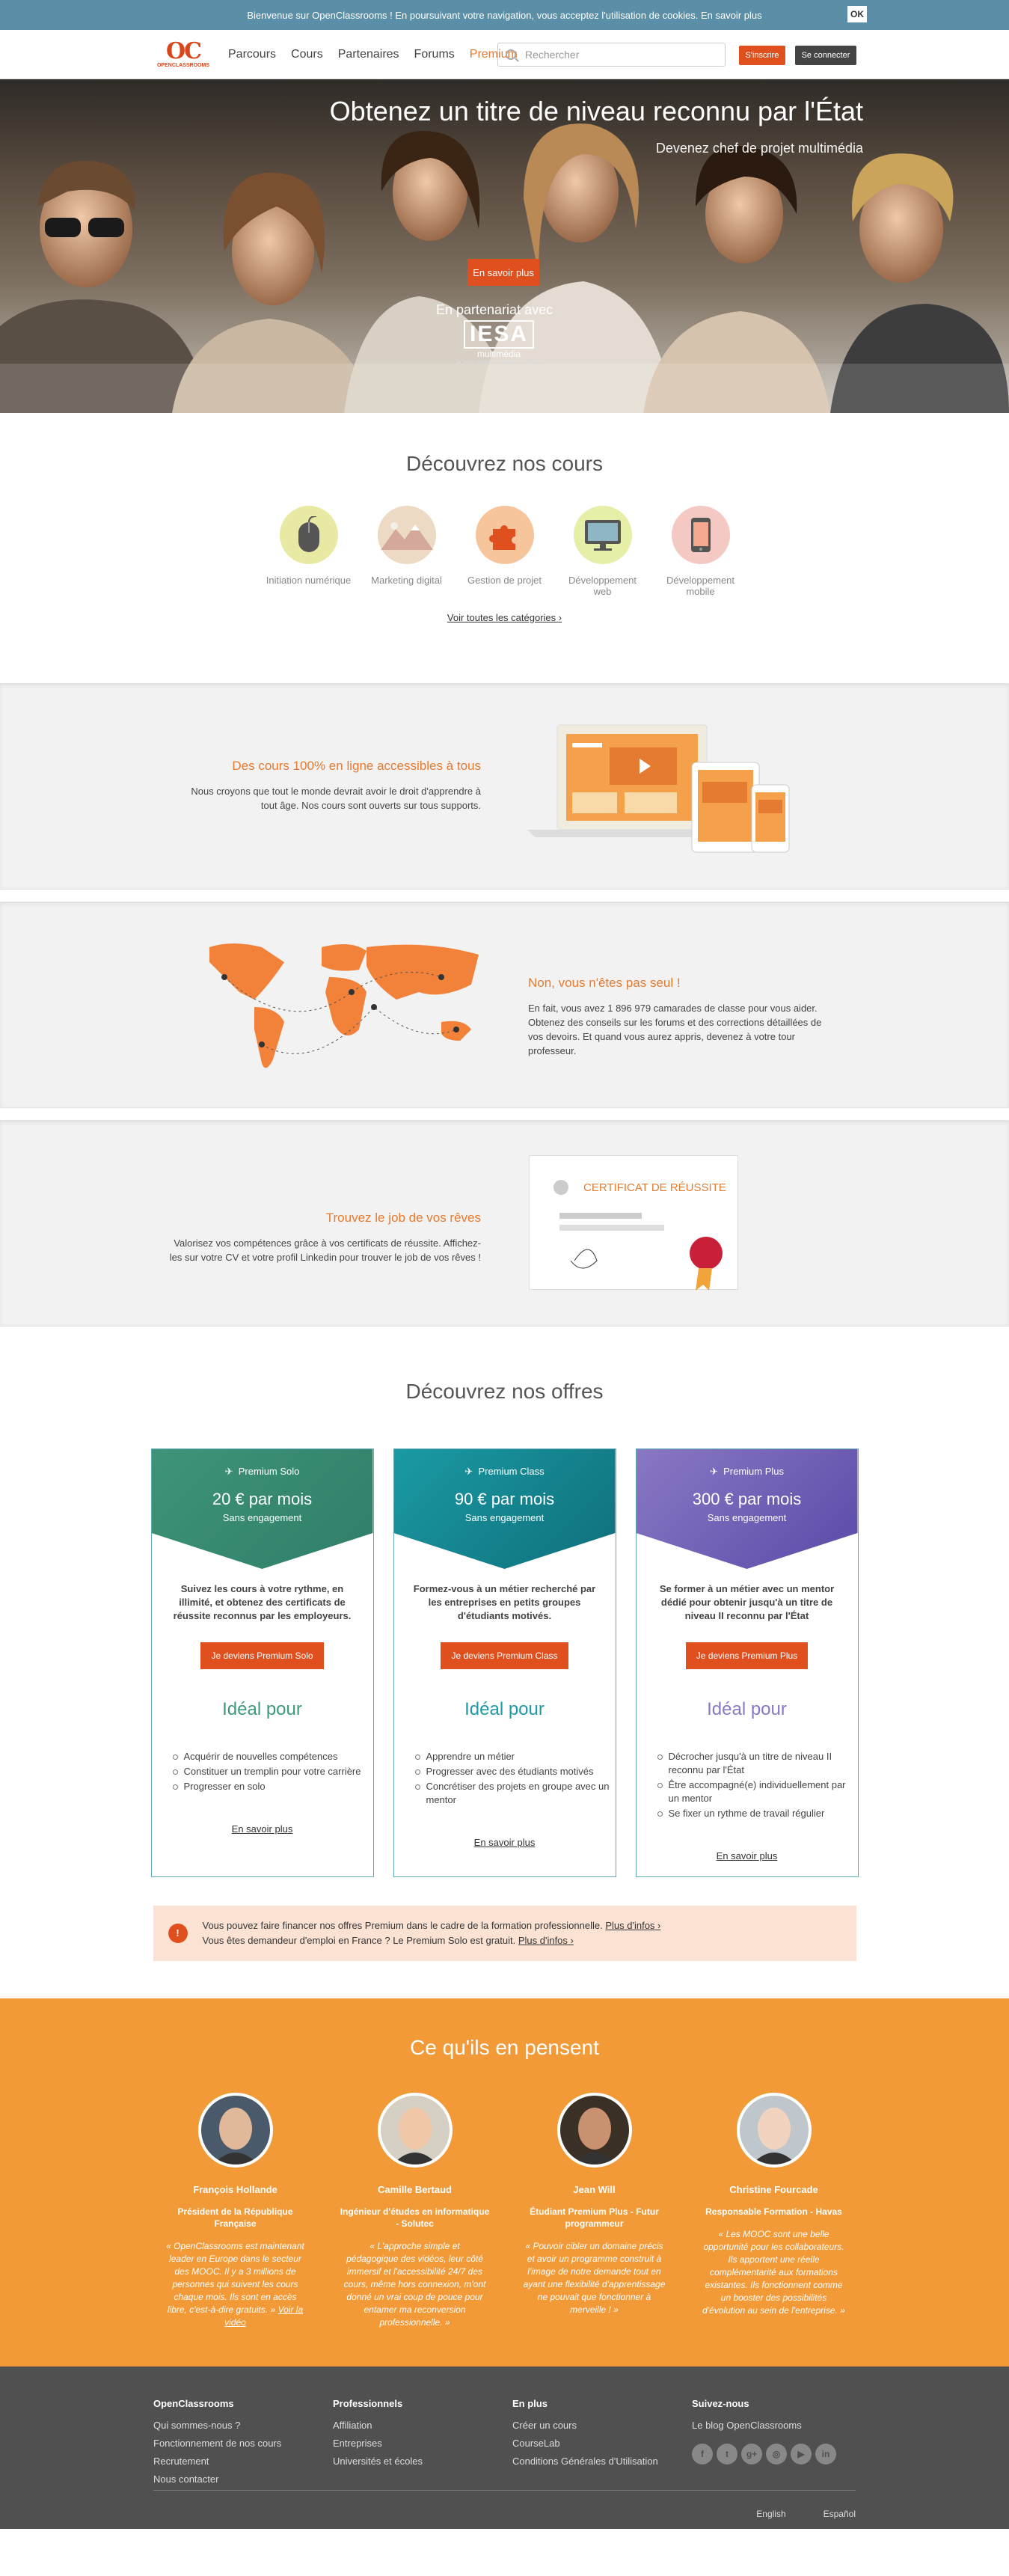  Describe the element at coordinates (504, 1472) in the screenshot. I see `offer-name: ✈ Premium Class` at that location.